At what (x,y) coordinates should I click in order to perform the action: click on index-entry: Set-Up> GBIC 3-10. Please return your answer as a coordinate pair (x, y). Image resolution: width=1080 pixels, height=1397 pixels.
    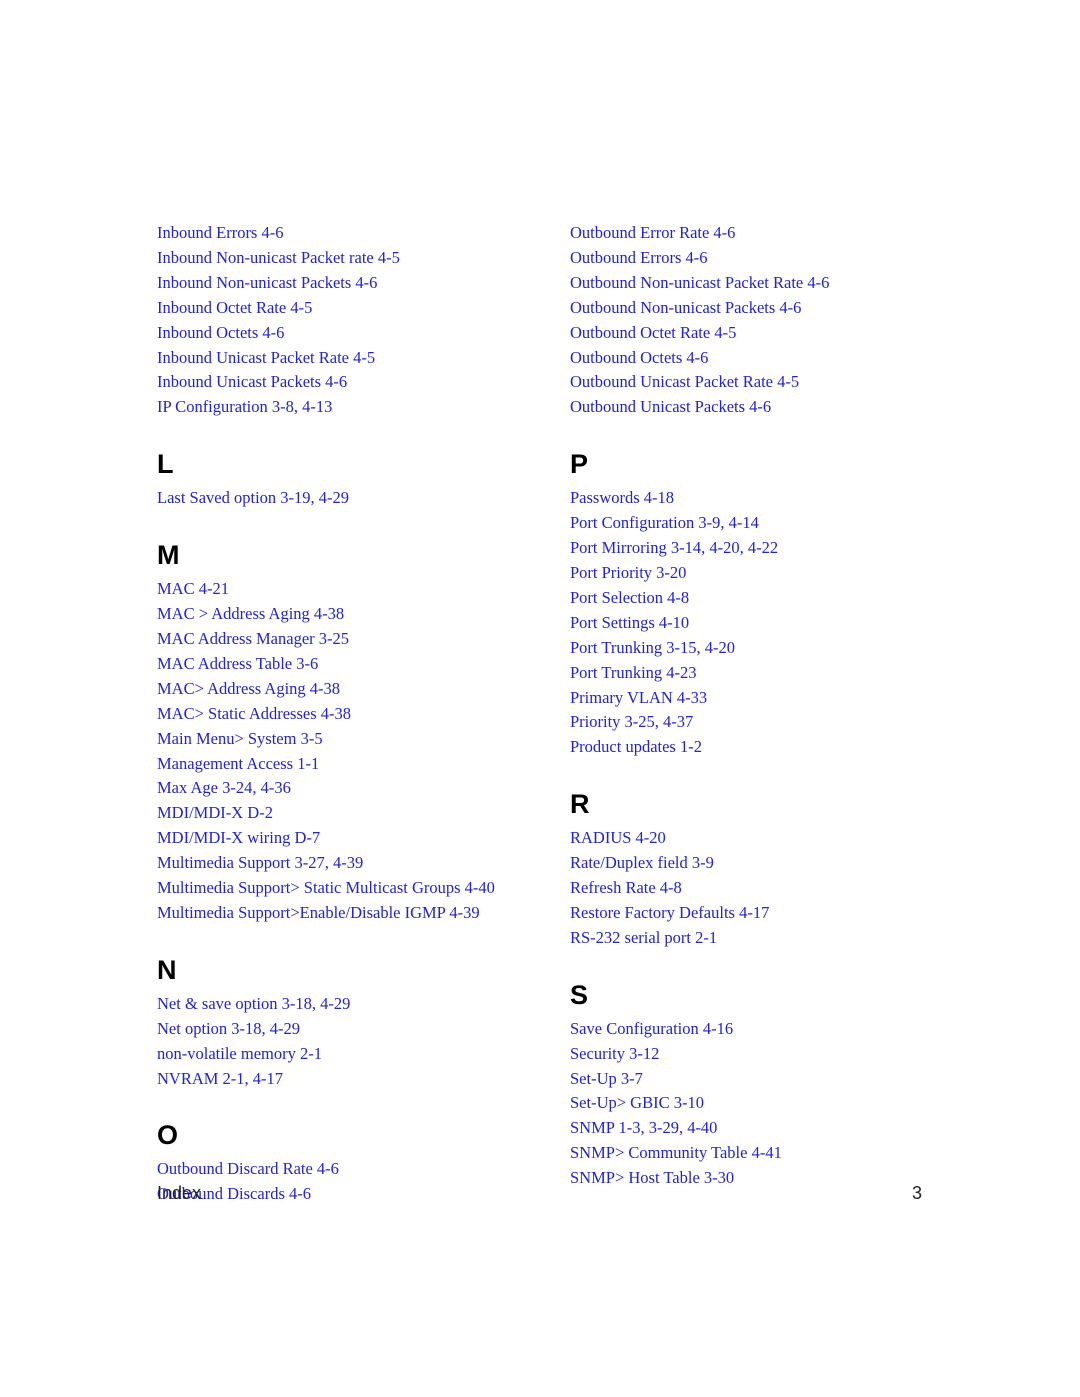
    Looking at the image, I should click on (763, 1103).